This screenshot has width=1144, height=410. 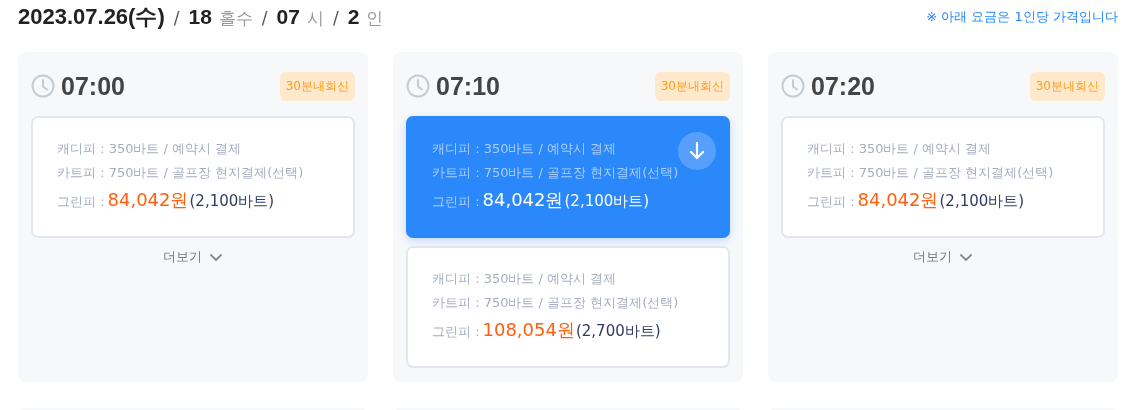 What do you see at coordinates (315, 18) in the screenshot?
I see `unit-text: 시` at bounding box center [315, 18].